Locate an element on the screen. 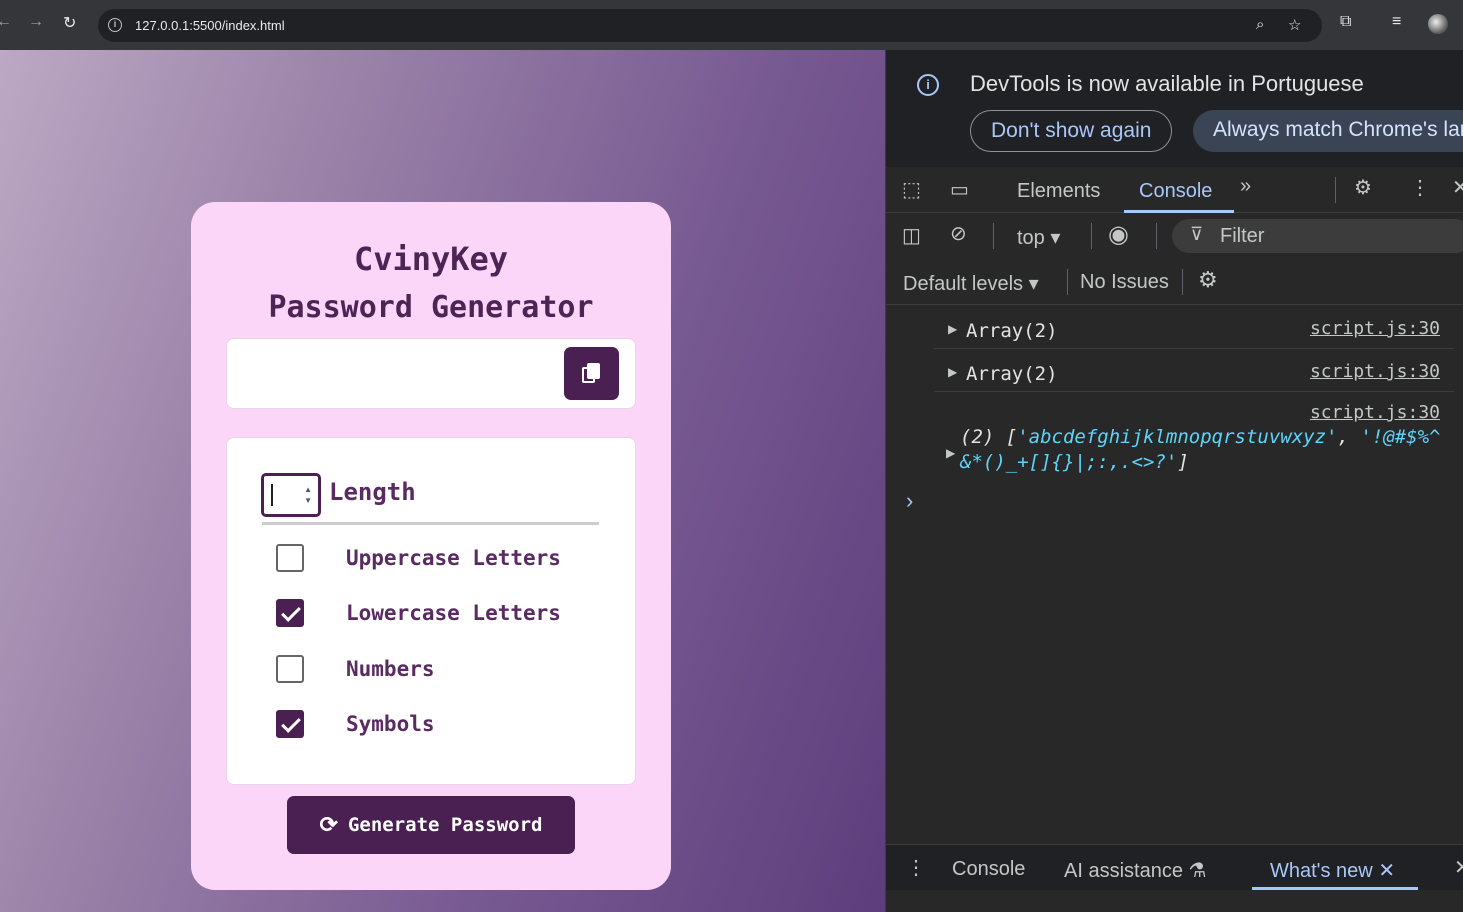  filter-input: ⊽ Filter is located at coordinates (1317, 236).